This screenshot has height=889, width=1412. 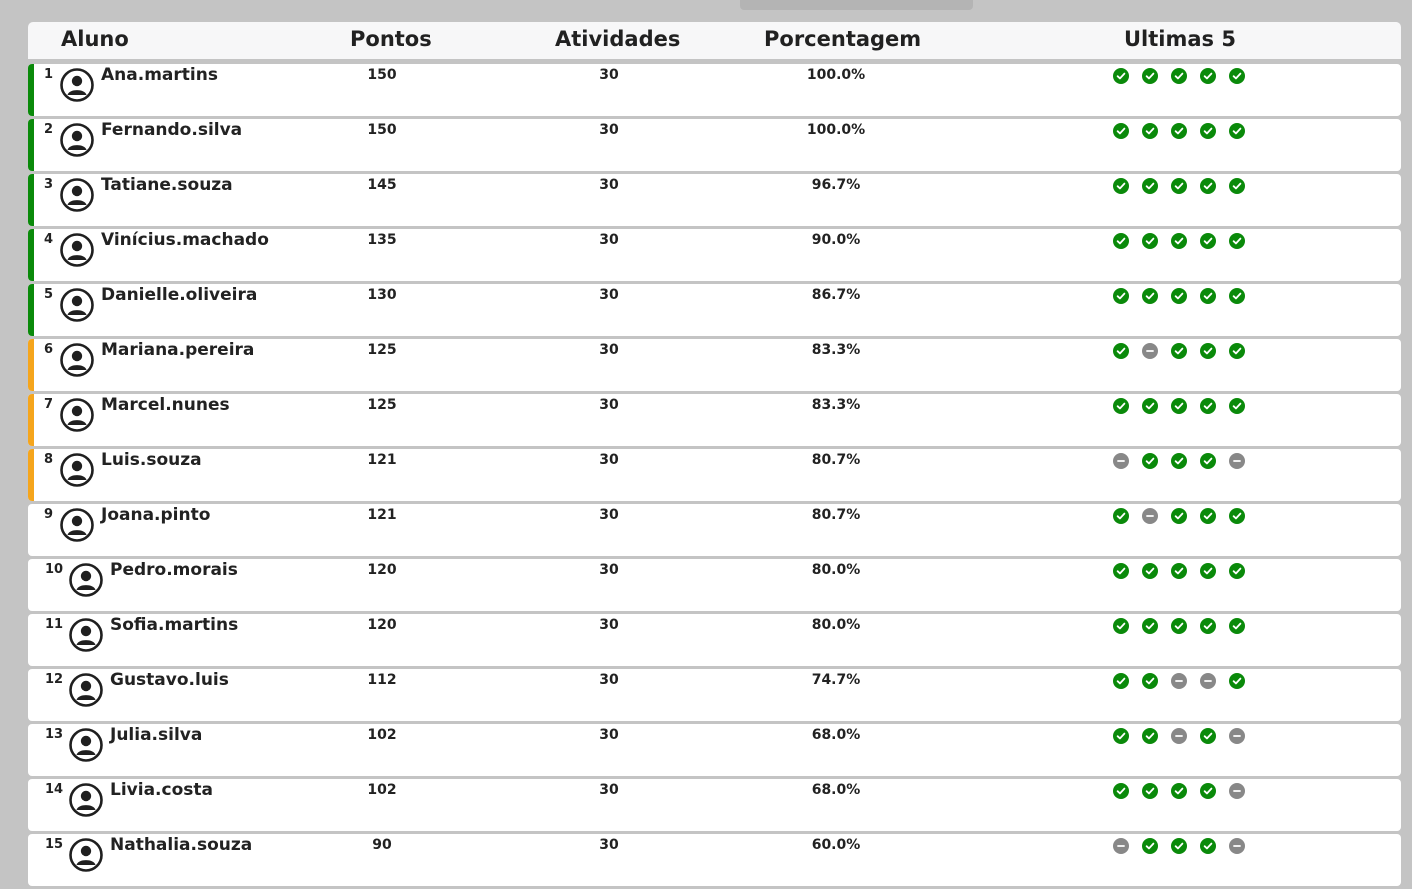 What do you see at coordinates (714, 420) in the screenshot?
I see `table-row: 7 Marcel.nunes 125 30 83.3%` at bounding box center [714, 420].